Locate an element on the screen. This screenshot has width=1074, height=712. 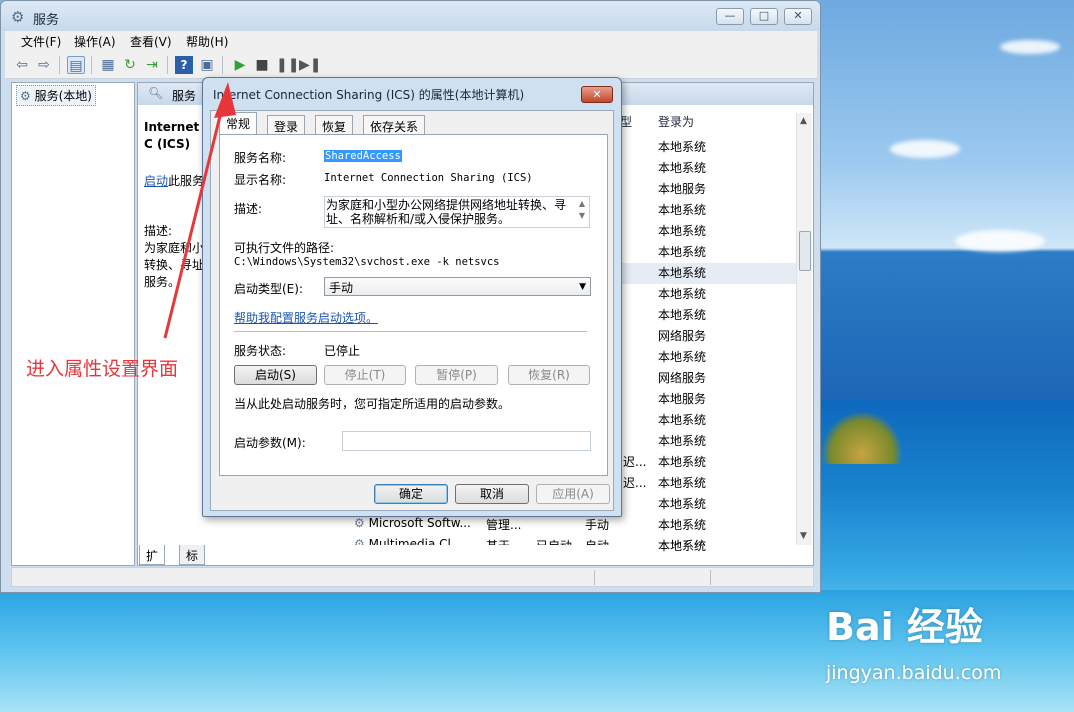
annotation-arrow-head is located at coordinates (225, 100).